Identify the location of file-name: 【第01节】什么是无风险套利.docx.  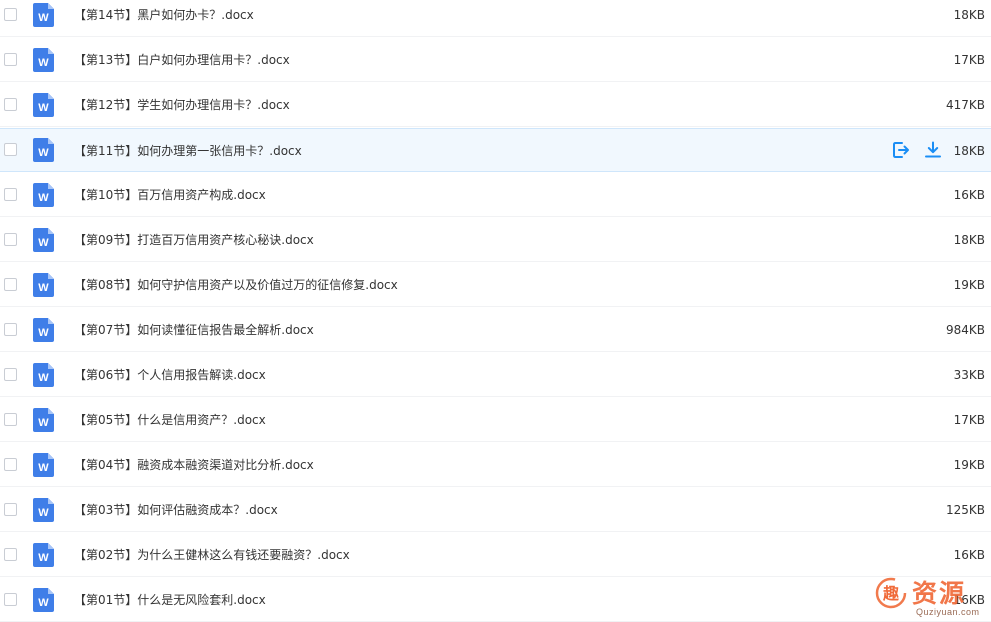
(170, 600).